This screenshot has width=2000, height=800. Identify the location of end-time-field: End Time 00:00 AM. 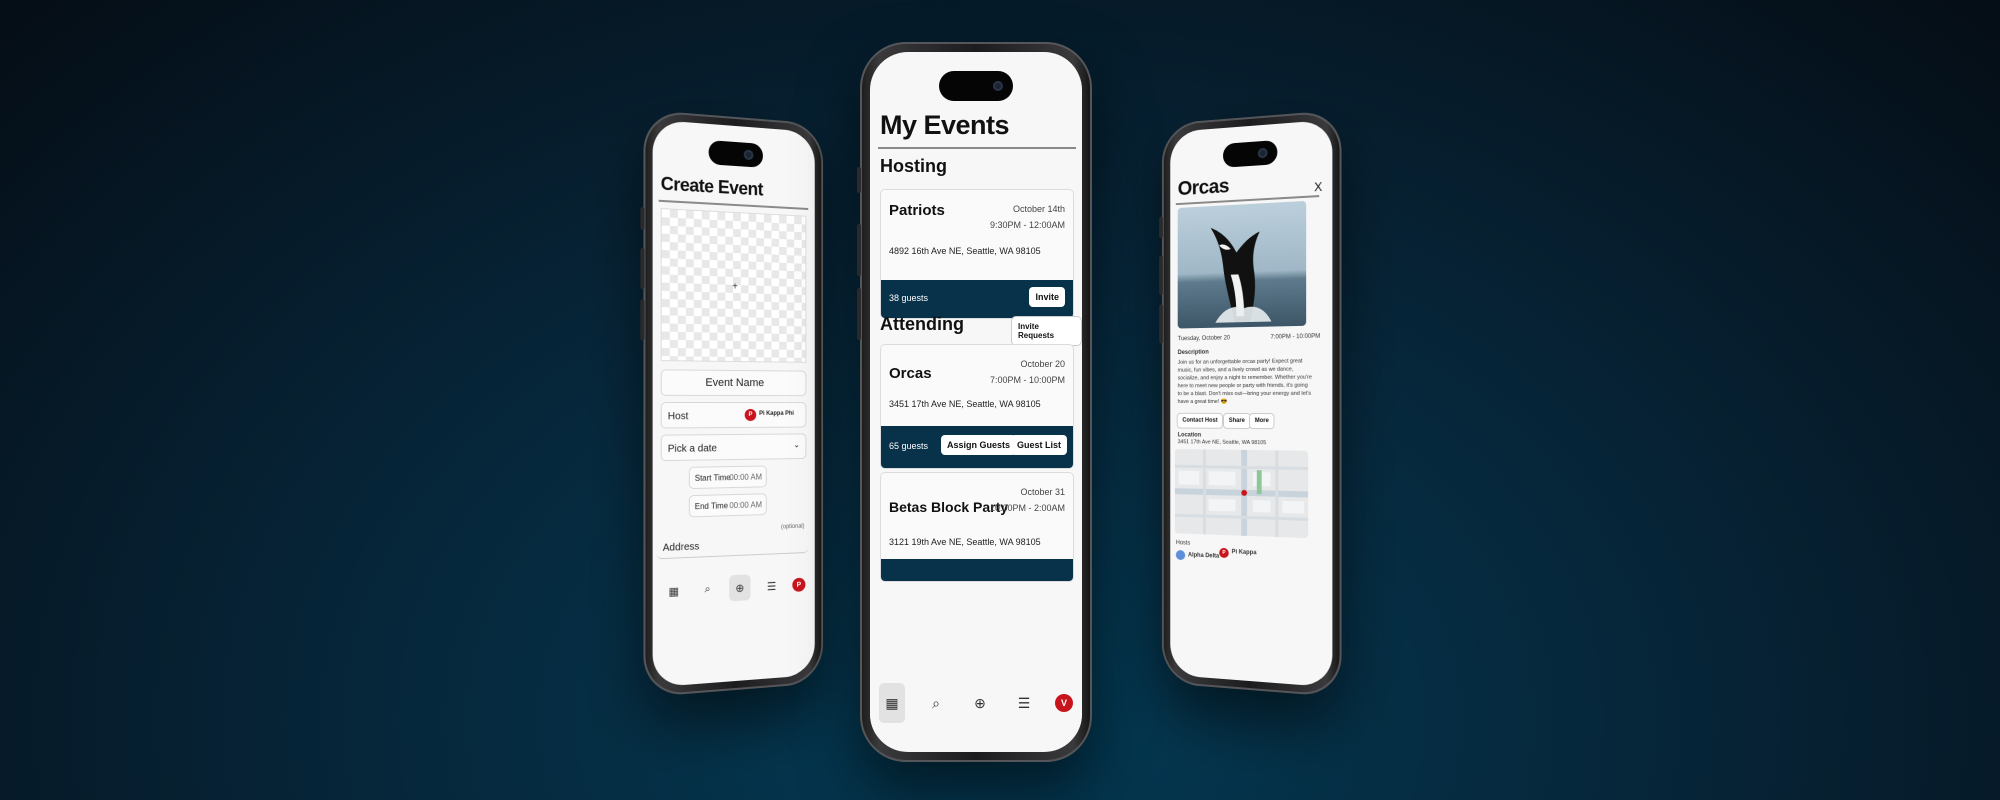
(727, 505).